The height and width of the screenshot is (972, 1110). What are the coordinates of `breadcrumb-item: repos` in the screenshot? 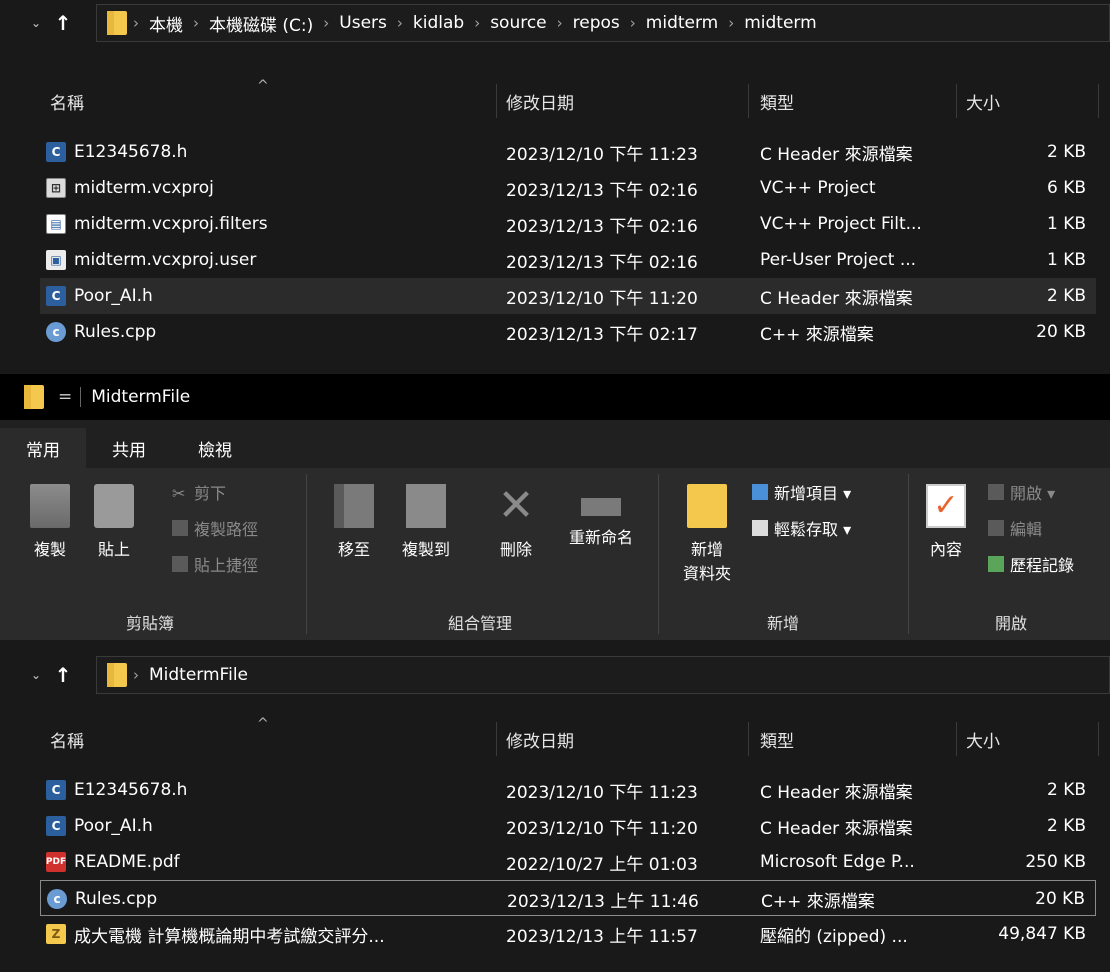 It's located at (596, 23).